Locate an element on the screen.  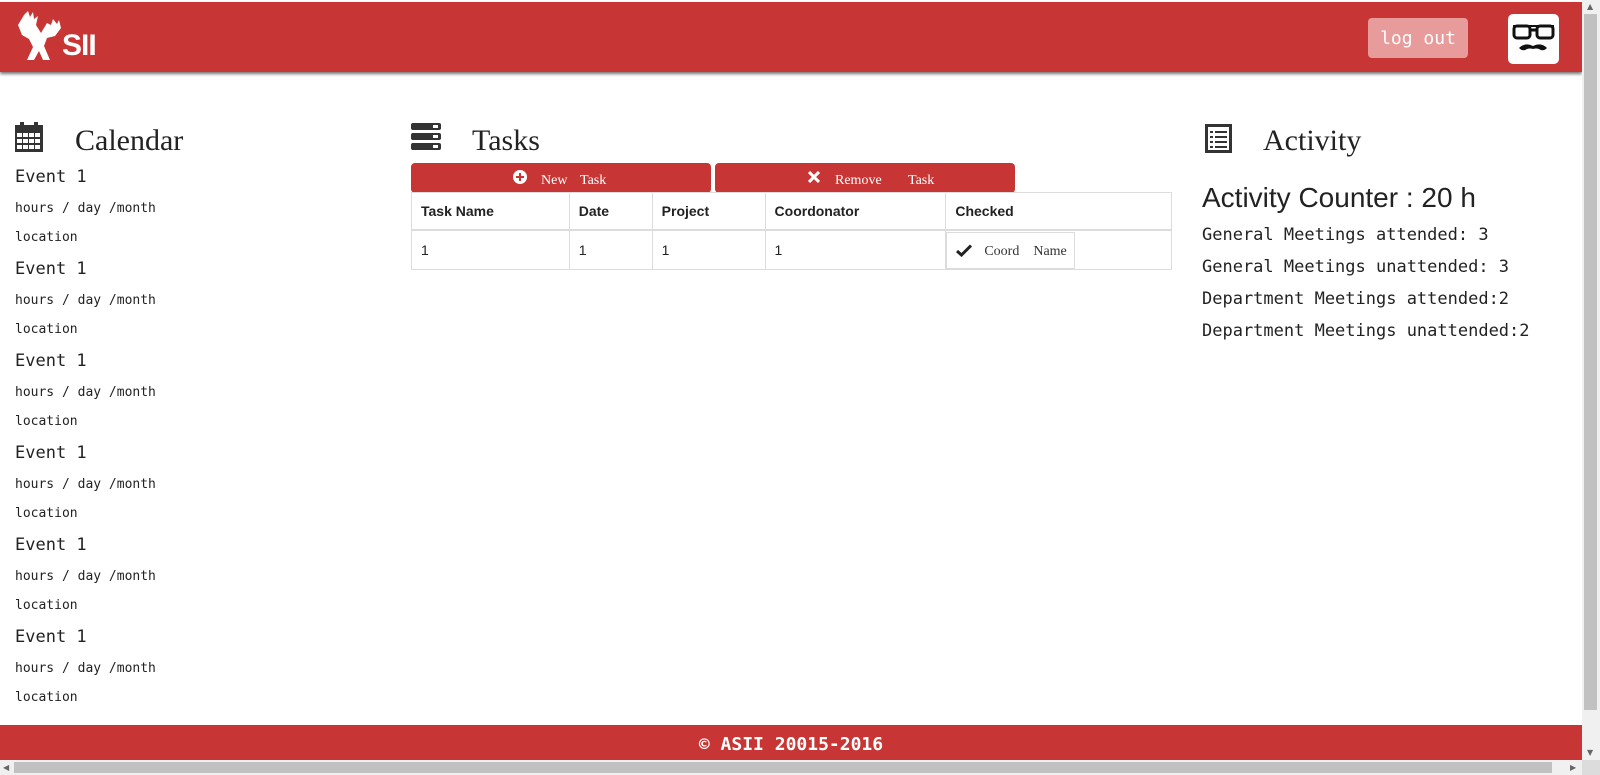
horizontal-scrollbar-thumb is located at coordinates (783, 767).